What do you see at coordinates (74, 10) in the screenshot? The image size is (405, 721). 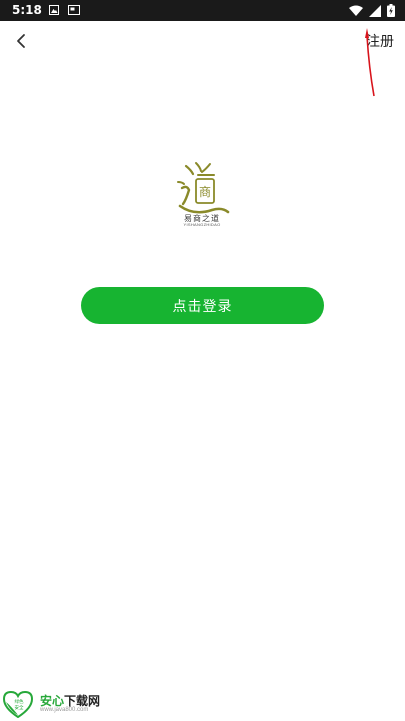 I see `cast-notification-icon` at bounding box center [74, 10].